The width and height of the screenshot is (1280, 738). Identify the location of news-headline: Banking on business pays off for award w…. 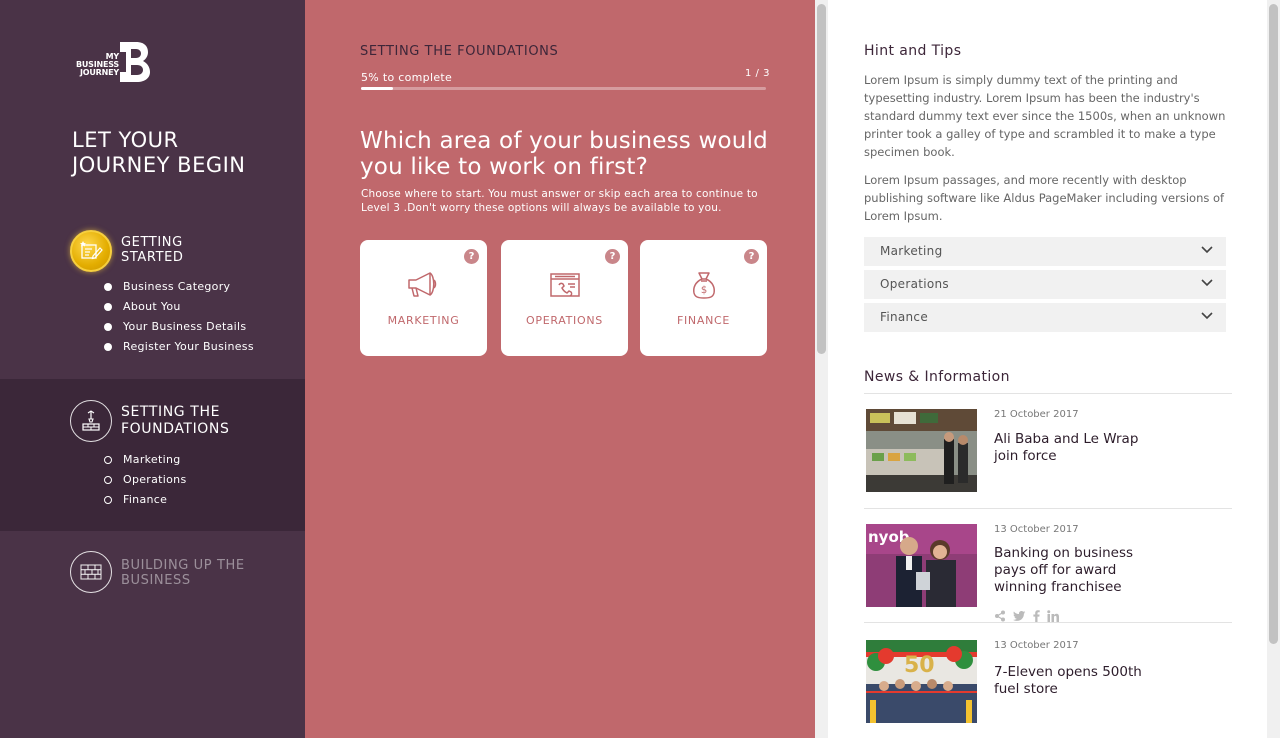
(1079, 570).